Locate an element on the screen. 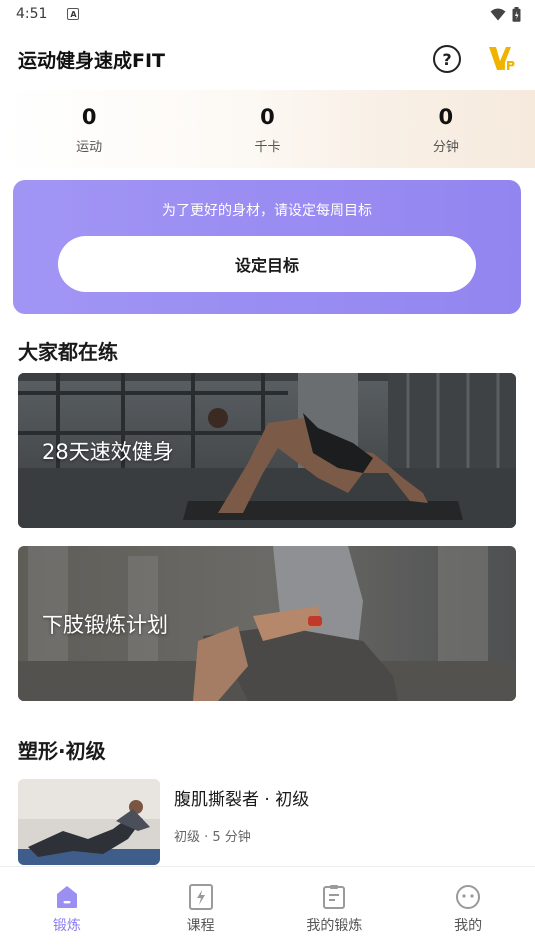  weekly-goal-card: 为了更好的身材，请设定每周目标 设定目标 is located at coordinates (267, 247).